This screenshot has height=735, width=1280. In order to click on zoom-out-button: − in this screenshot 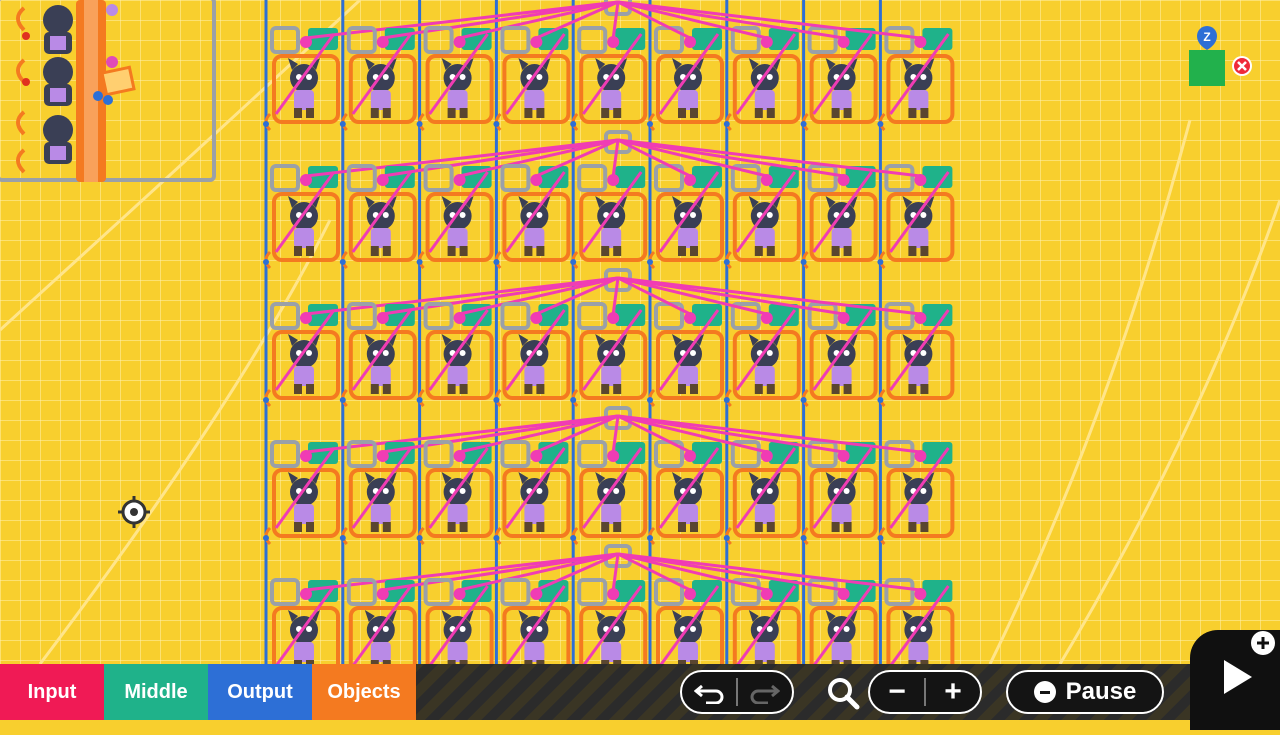, I will do `click(897, 692)`.